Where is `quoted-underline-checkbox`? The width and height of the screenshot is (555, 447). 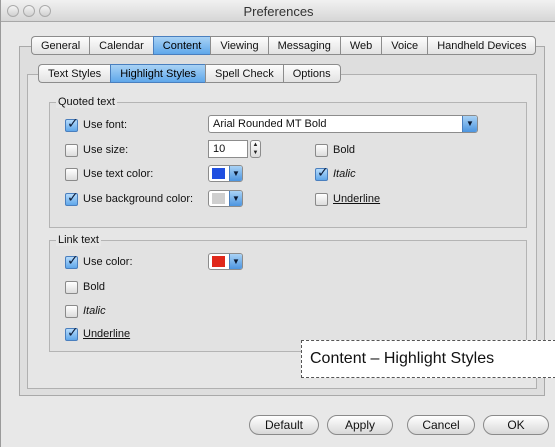 quoted-underline-checkbox is located at coordinates (321, 199).